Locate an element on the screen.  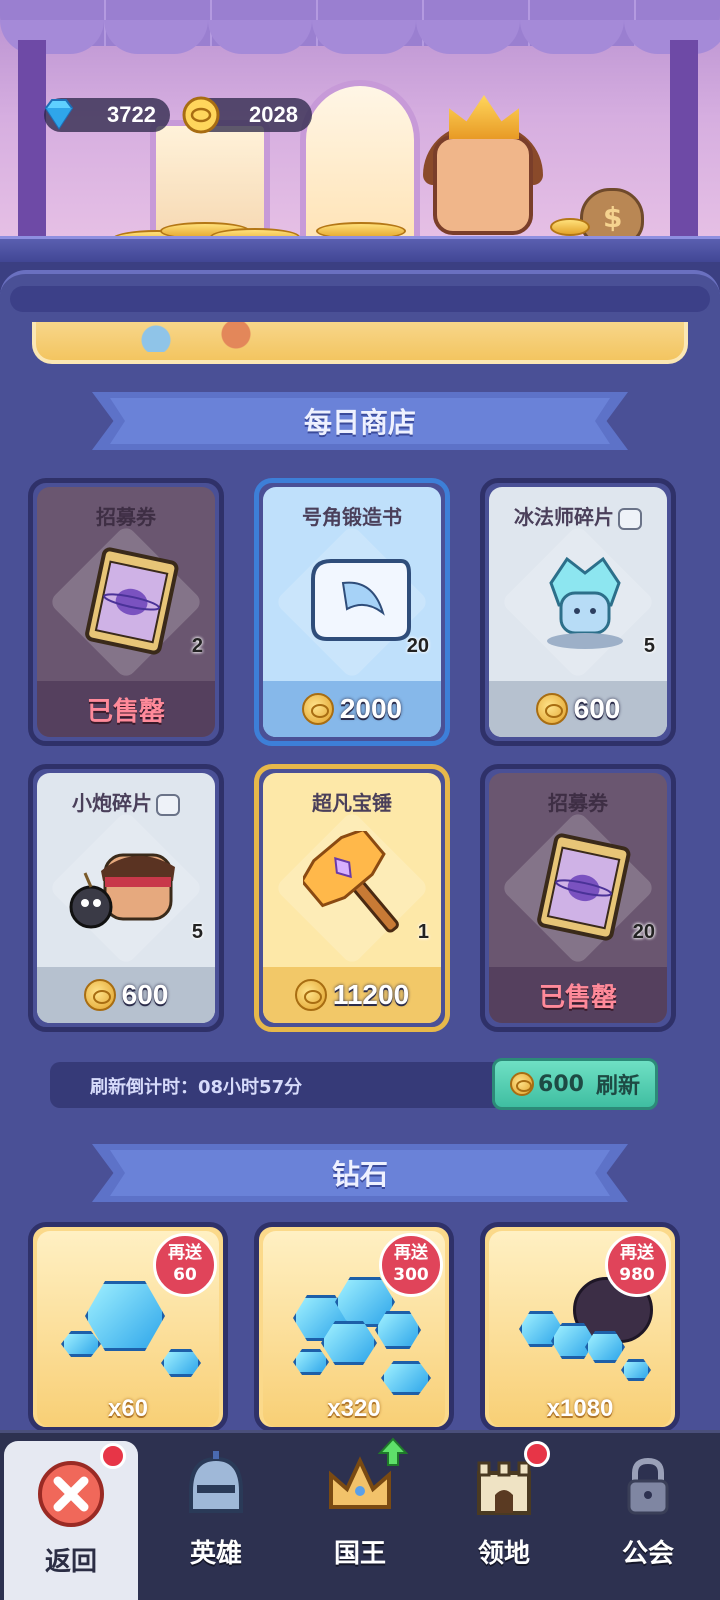
diamonds-title: 钻石 is located at coordinates (359, 1174).